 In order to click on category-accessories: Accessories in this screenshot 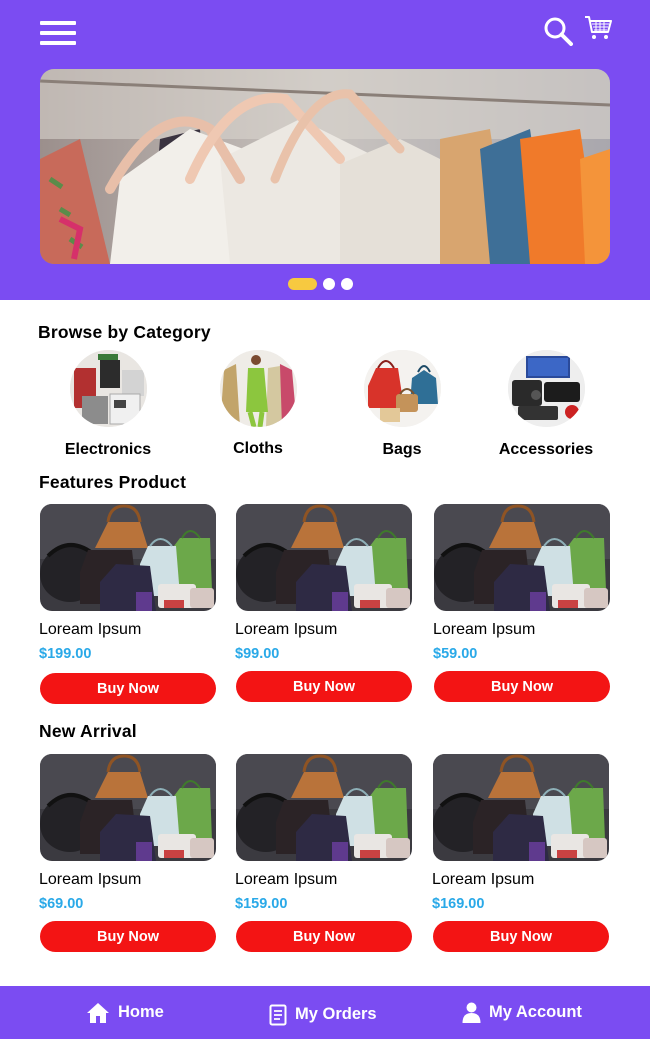, I will do `click(546, 404)`.